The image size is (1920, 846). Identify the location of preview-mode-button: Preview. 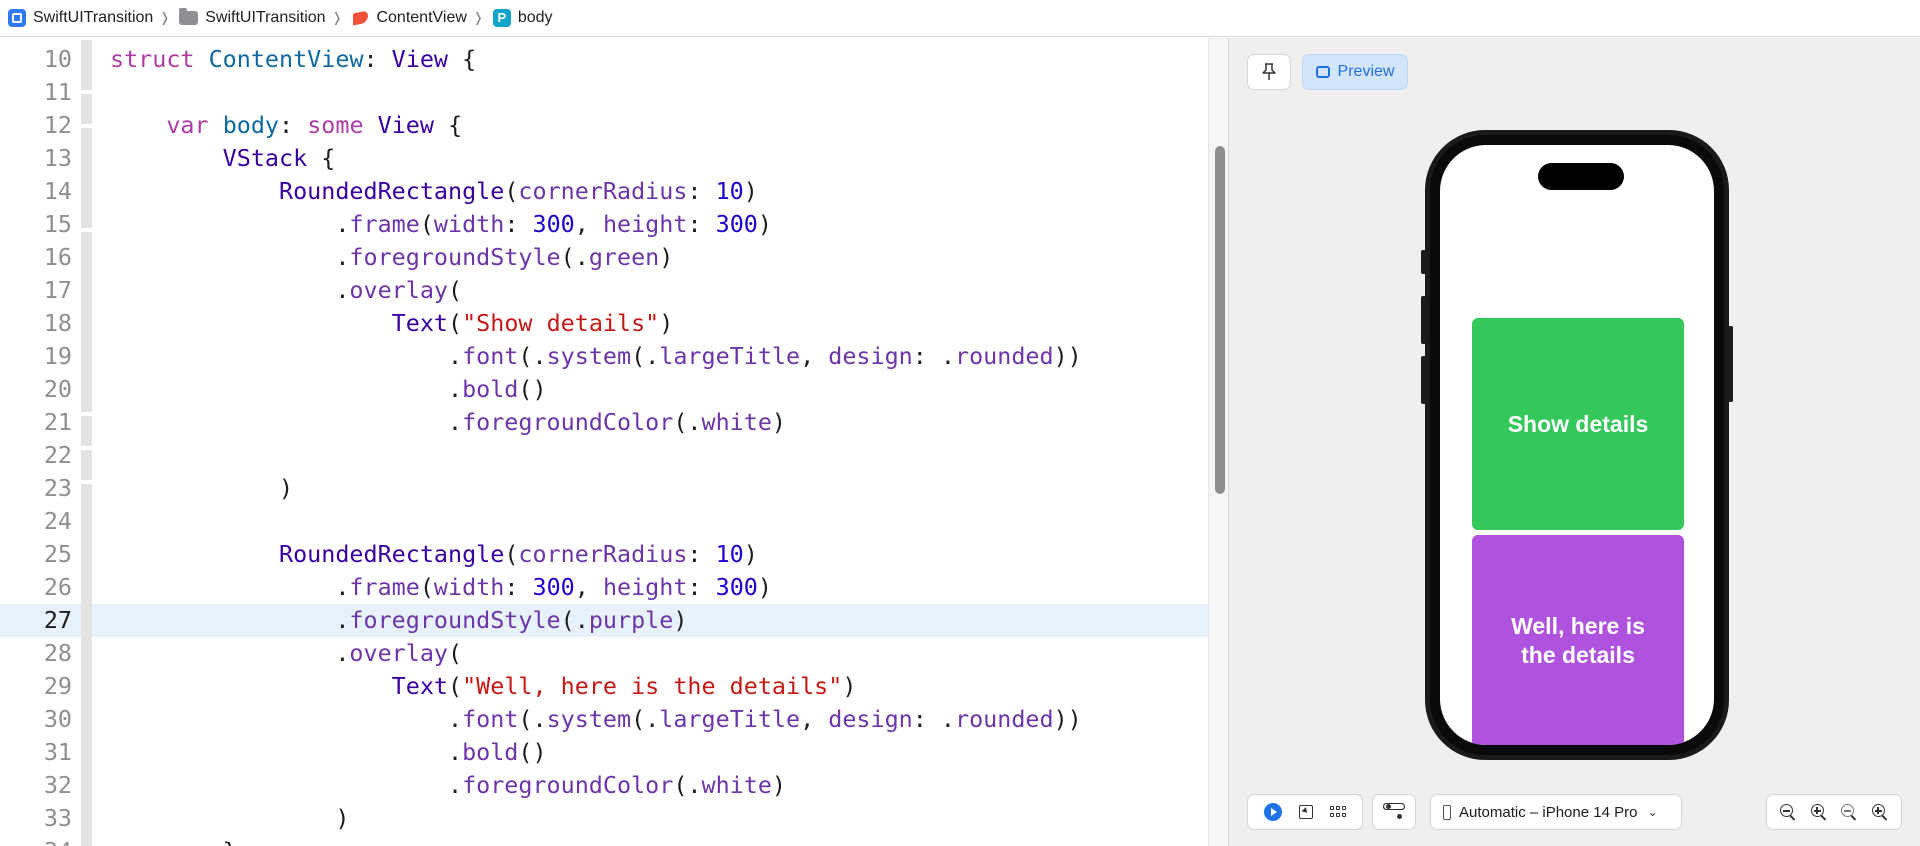
(1355, 72).